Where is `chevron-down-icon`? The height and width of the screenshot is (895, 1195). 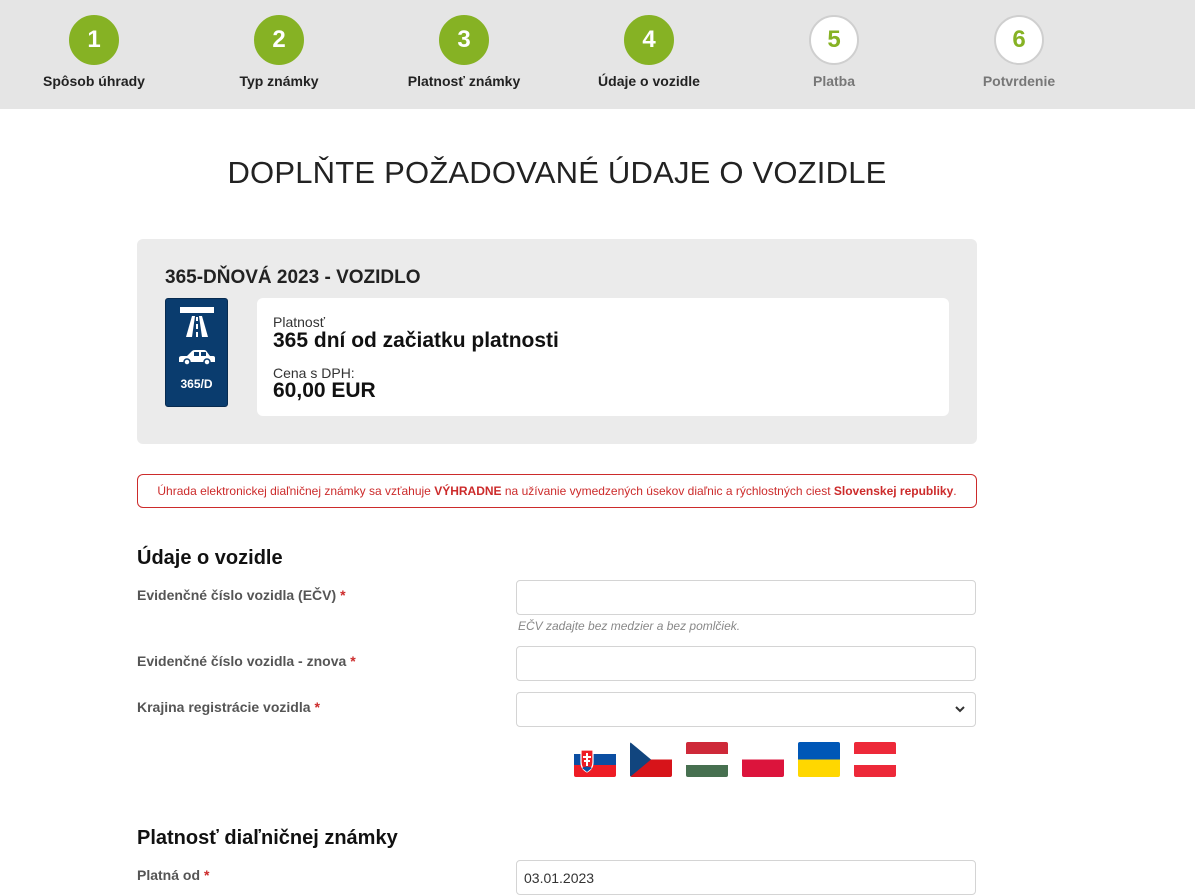
chevron-down-icon is located at coordinates (960, 709).